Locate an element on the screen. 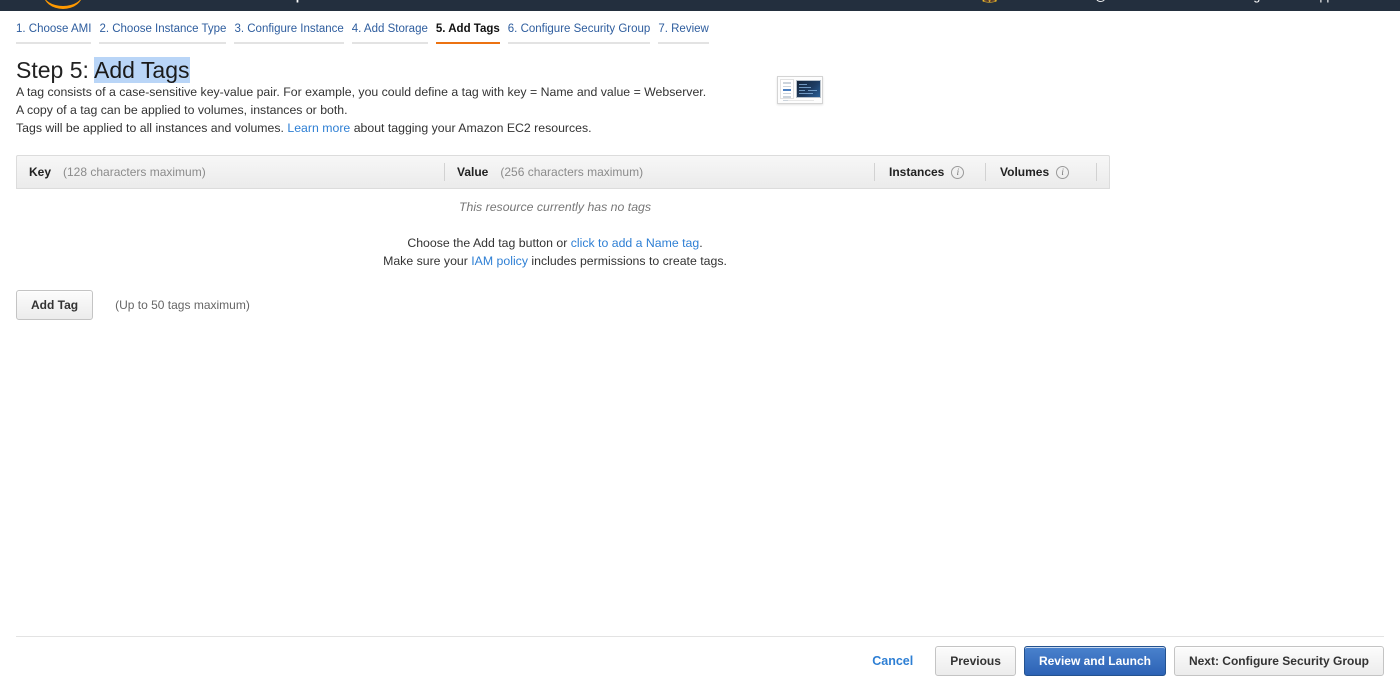 The height and width of the screenshot is (688, 1400). empty-help-1-before: Choose the Add tag button or is located at coordinates (487, 243).